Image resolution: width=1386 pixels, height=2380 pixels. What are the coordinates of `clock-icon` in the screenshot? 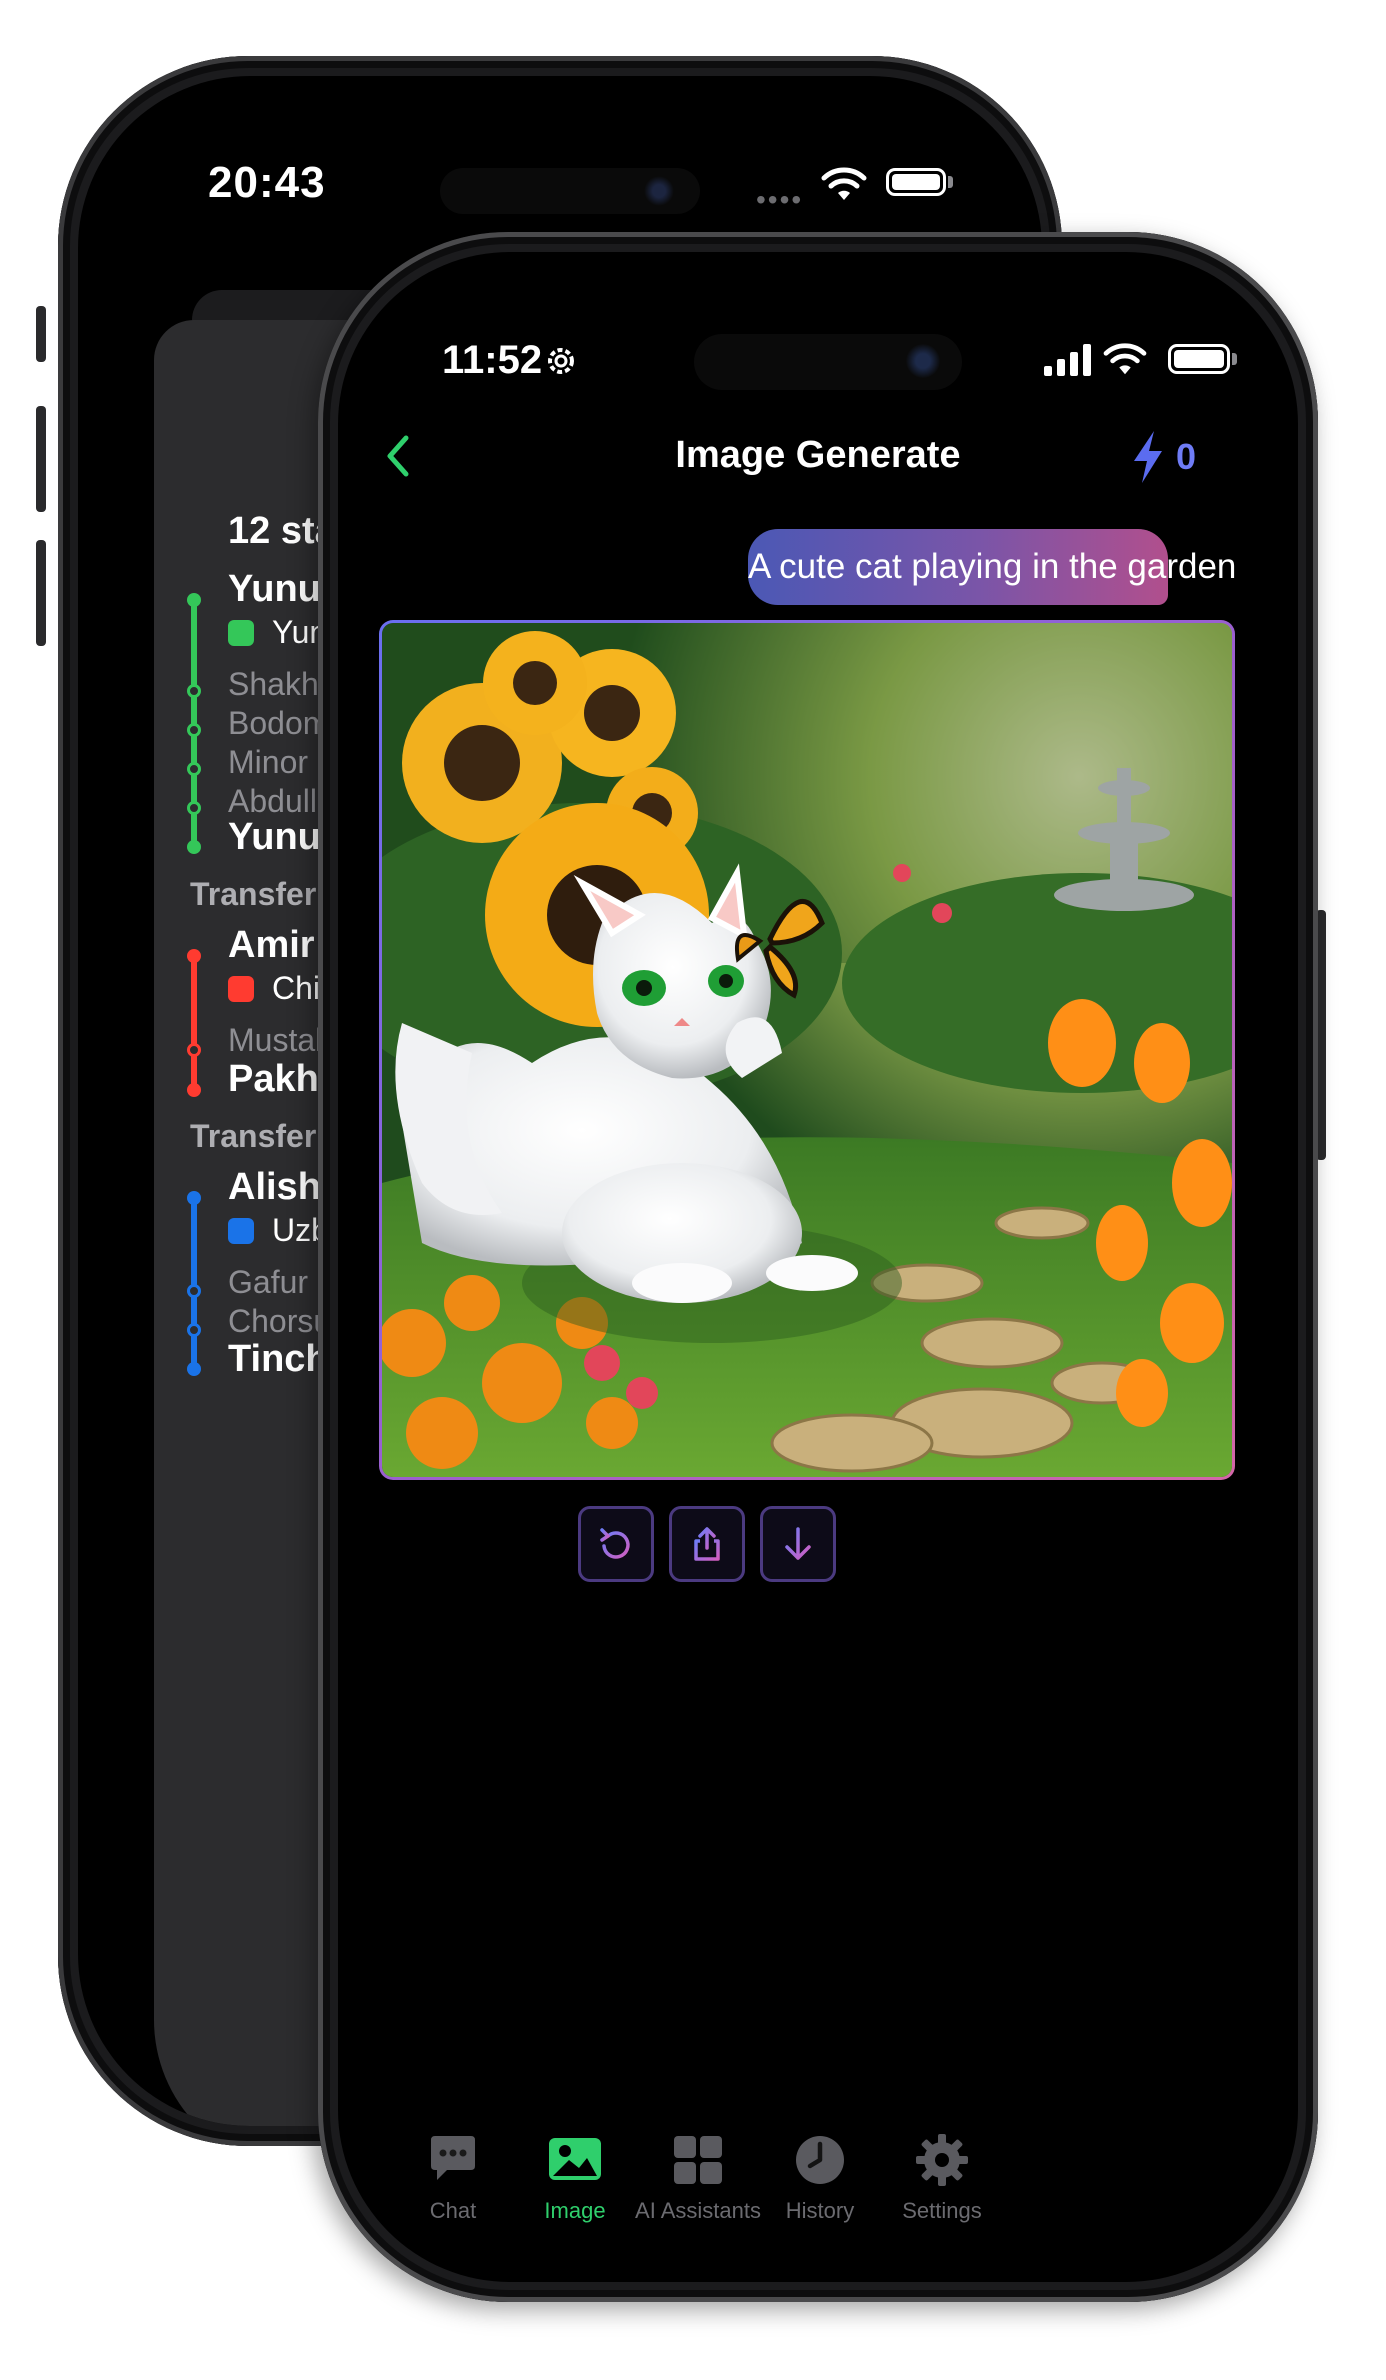 It's located at (820, 2160).